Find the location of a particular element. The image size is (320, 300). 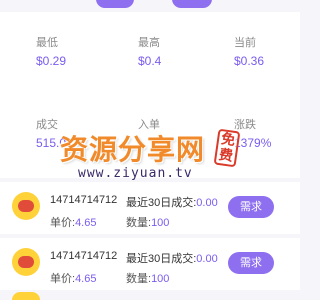

stat-order-label: 入单 is located at coordinates (149, 125).